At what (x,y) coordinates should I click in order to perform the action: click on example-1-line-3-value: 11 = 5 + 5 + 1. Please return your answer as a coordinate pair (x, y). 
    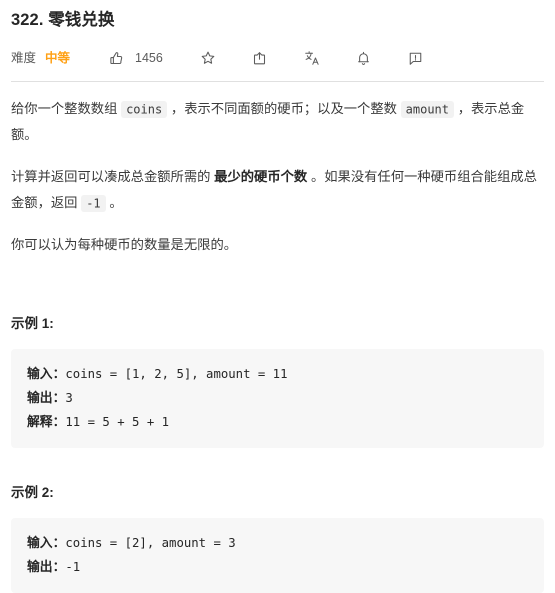
    Looking at the image, I should click on (117, 422).